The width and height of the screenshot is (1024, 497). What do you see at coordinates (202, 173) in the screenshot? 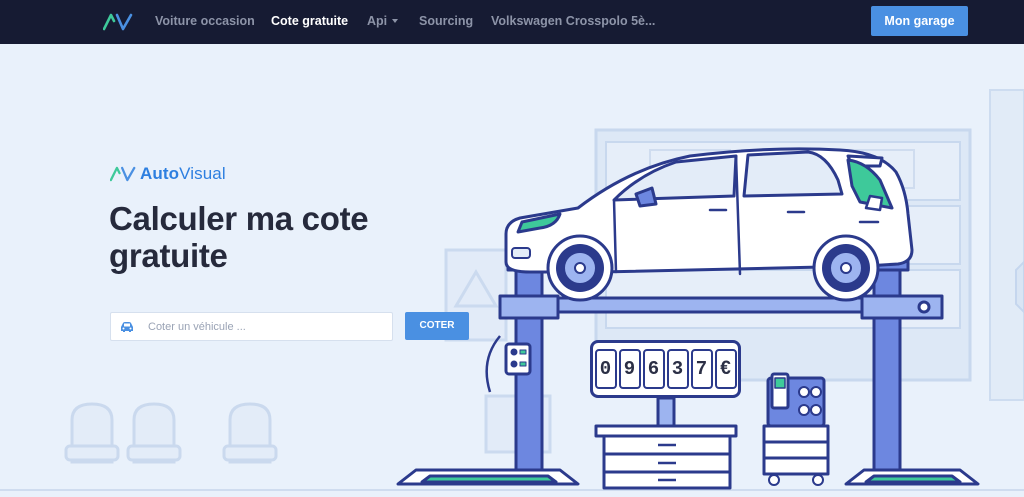
I see `brand-name-part2: Visual` at bounding box center [202, 173].